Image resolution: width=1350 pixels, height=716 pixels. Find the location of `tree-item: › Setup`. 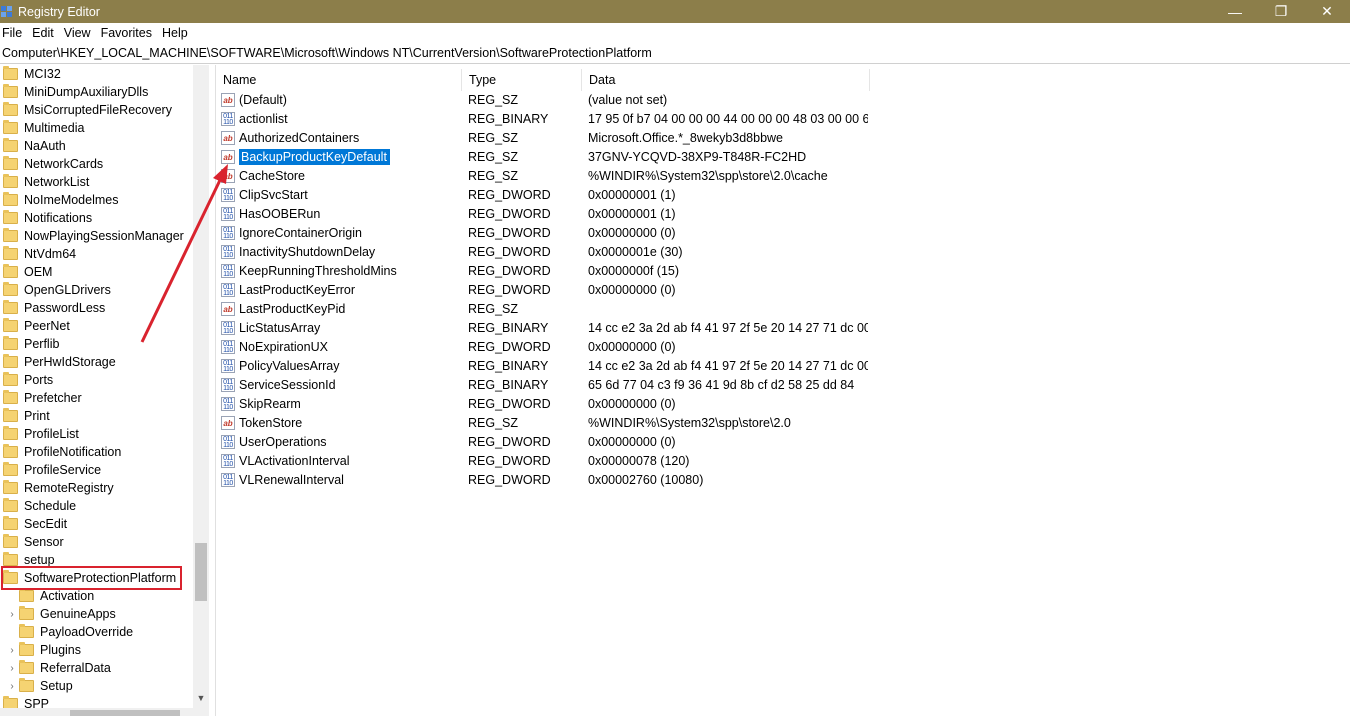

tree-item: › Setup is located at coordinates (40, 686).